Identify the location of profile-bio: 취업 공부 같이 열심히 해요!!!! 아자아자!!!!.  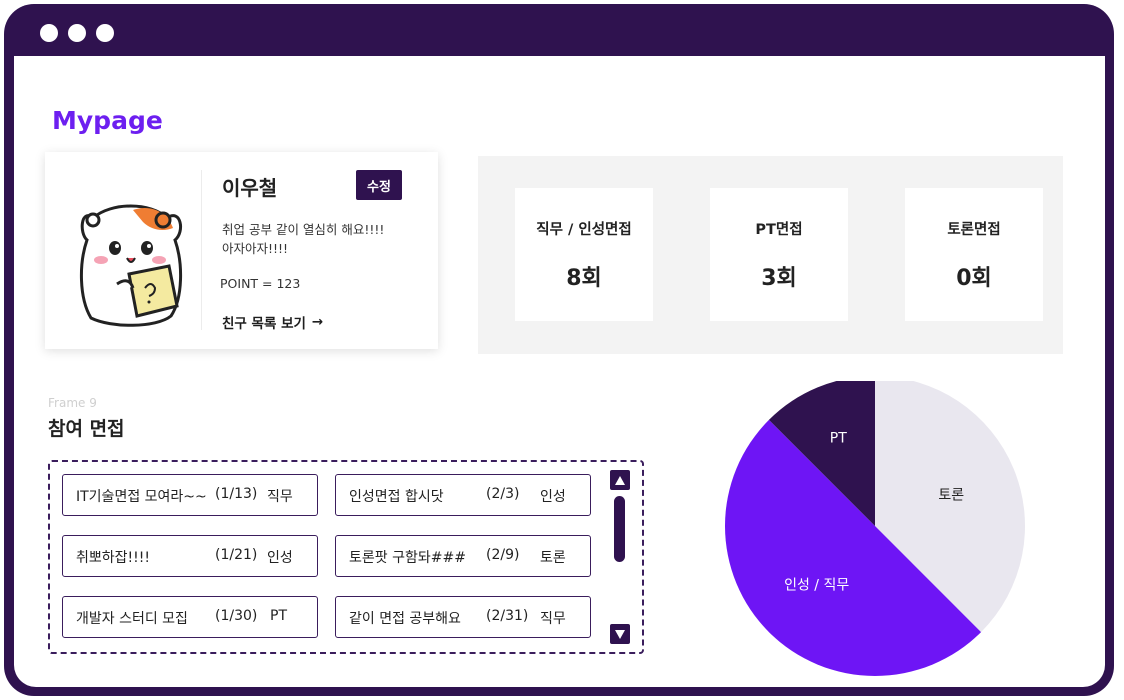
(322, 239).